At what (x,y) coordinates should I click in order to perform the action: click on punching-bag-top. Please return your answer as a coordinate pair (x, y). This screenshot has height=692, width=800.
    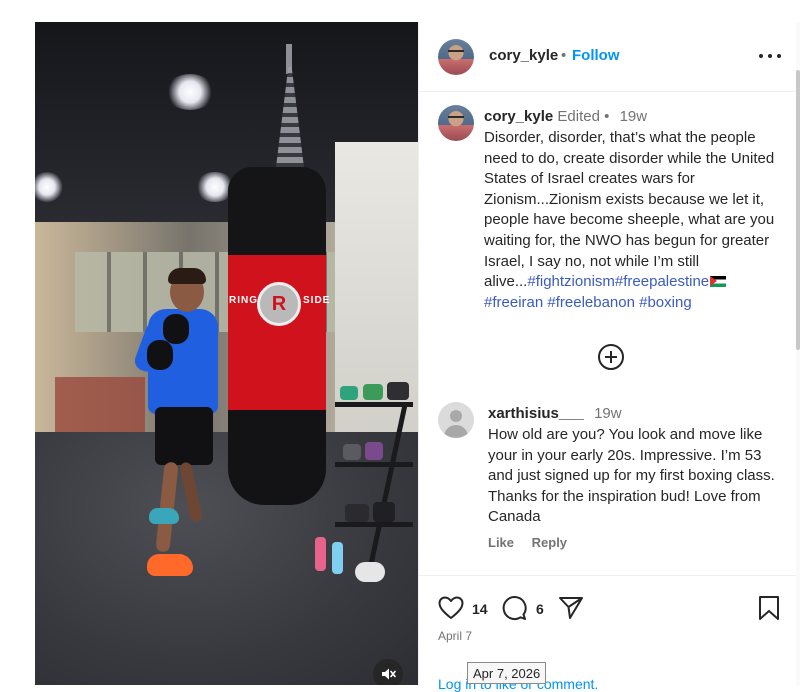
    Looking at the image, I should click on (277, 211).